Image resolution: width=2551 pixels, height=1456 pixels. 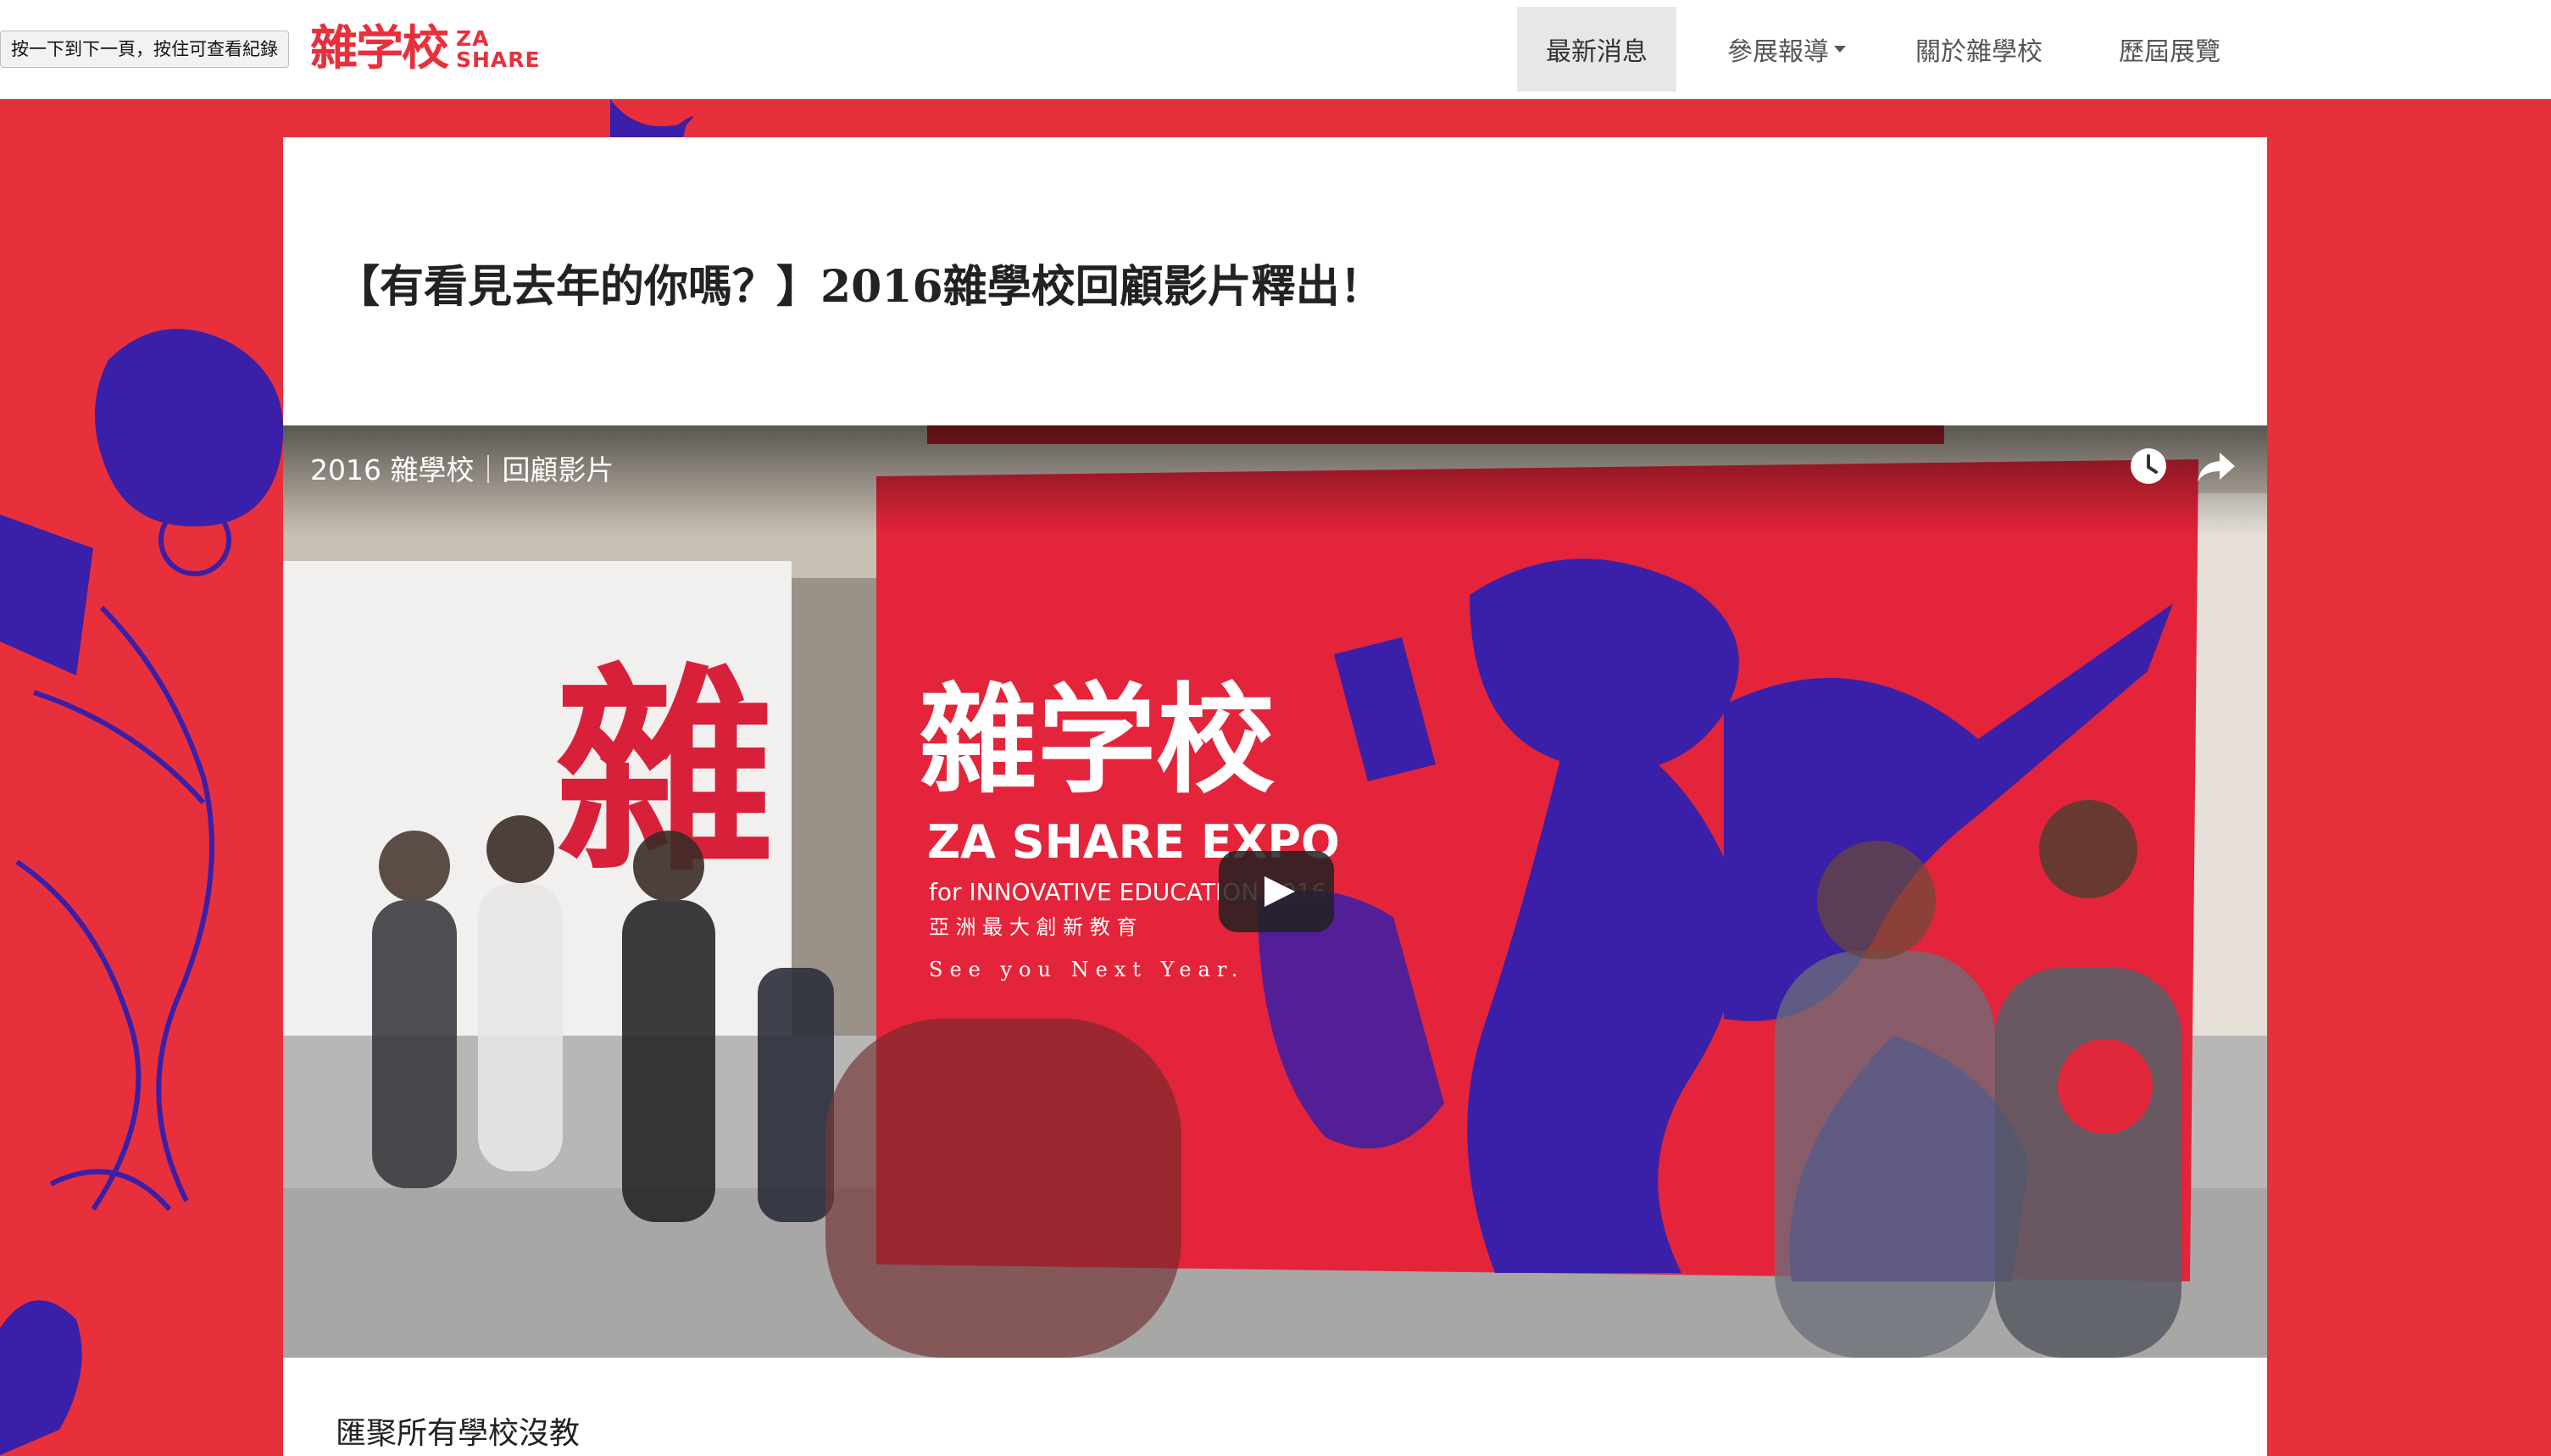 What do you see at coordinates (379, 49) in the screenshot?
I see `logo-chinese: 雜学校` at bounding box center [379, 49].